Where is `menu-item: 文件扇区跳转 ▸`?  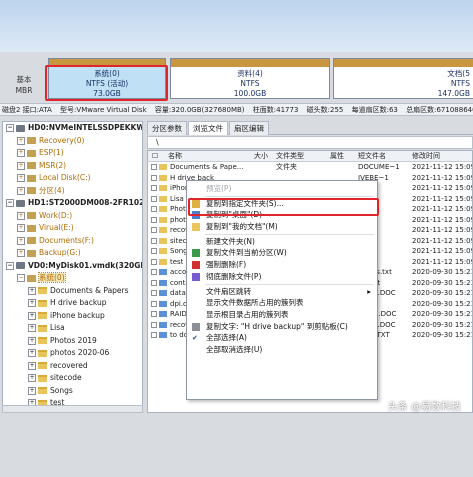 menu-item: 文件扇区跳转 ▸ is located at coordinates (282, 292).